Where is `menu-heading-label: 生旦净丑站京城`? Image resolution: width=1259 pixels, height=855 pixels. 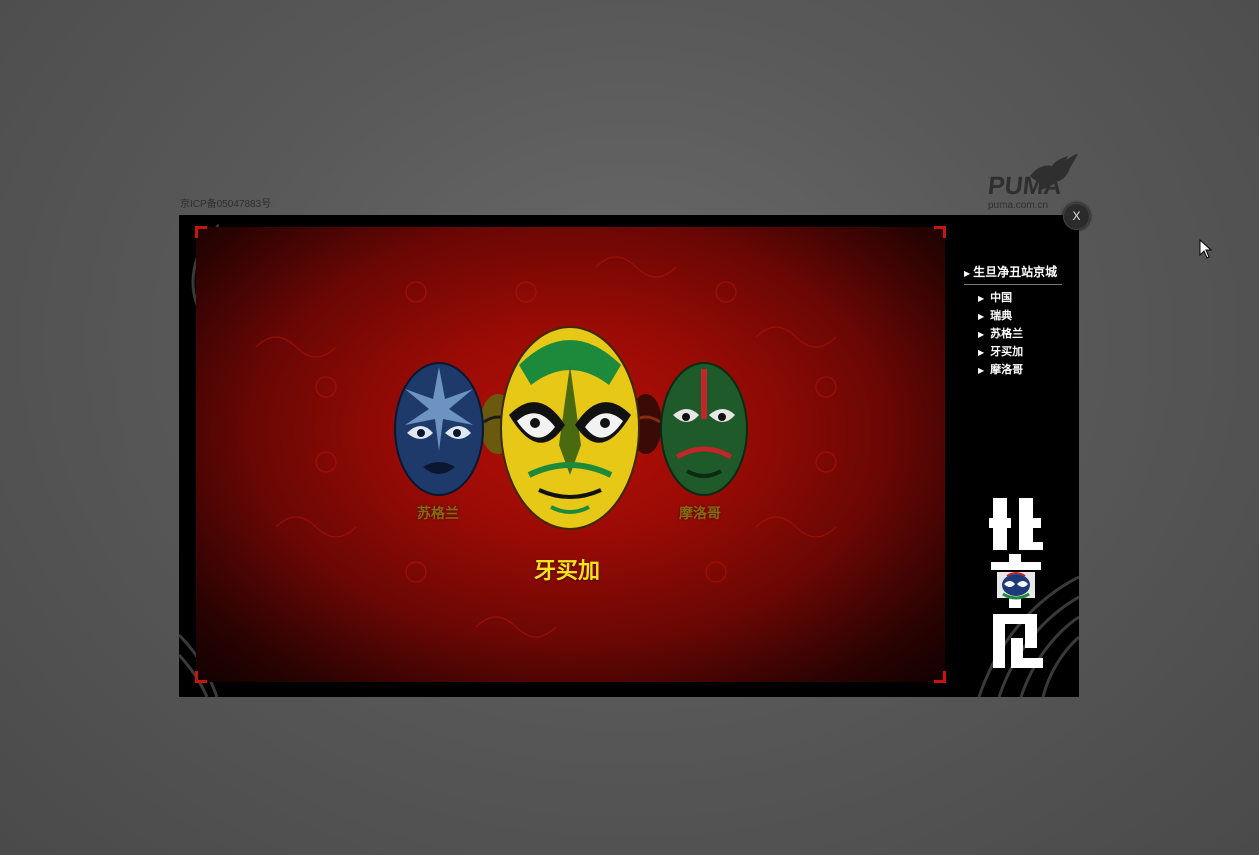
menu-heading-label: 生旦净丑站京城 is located at coordinates (1015, 272).